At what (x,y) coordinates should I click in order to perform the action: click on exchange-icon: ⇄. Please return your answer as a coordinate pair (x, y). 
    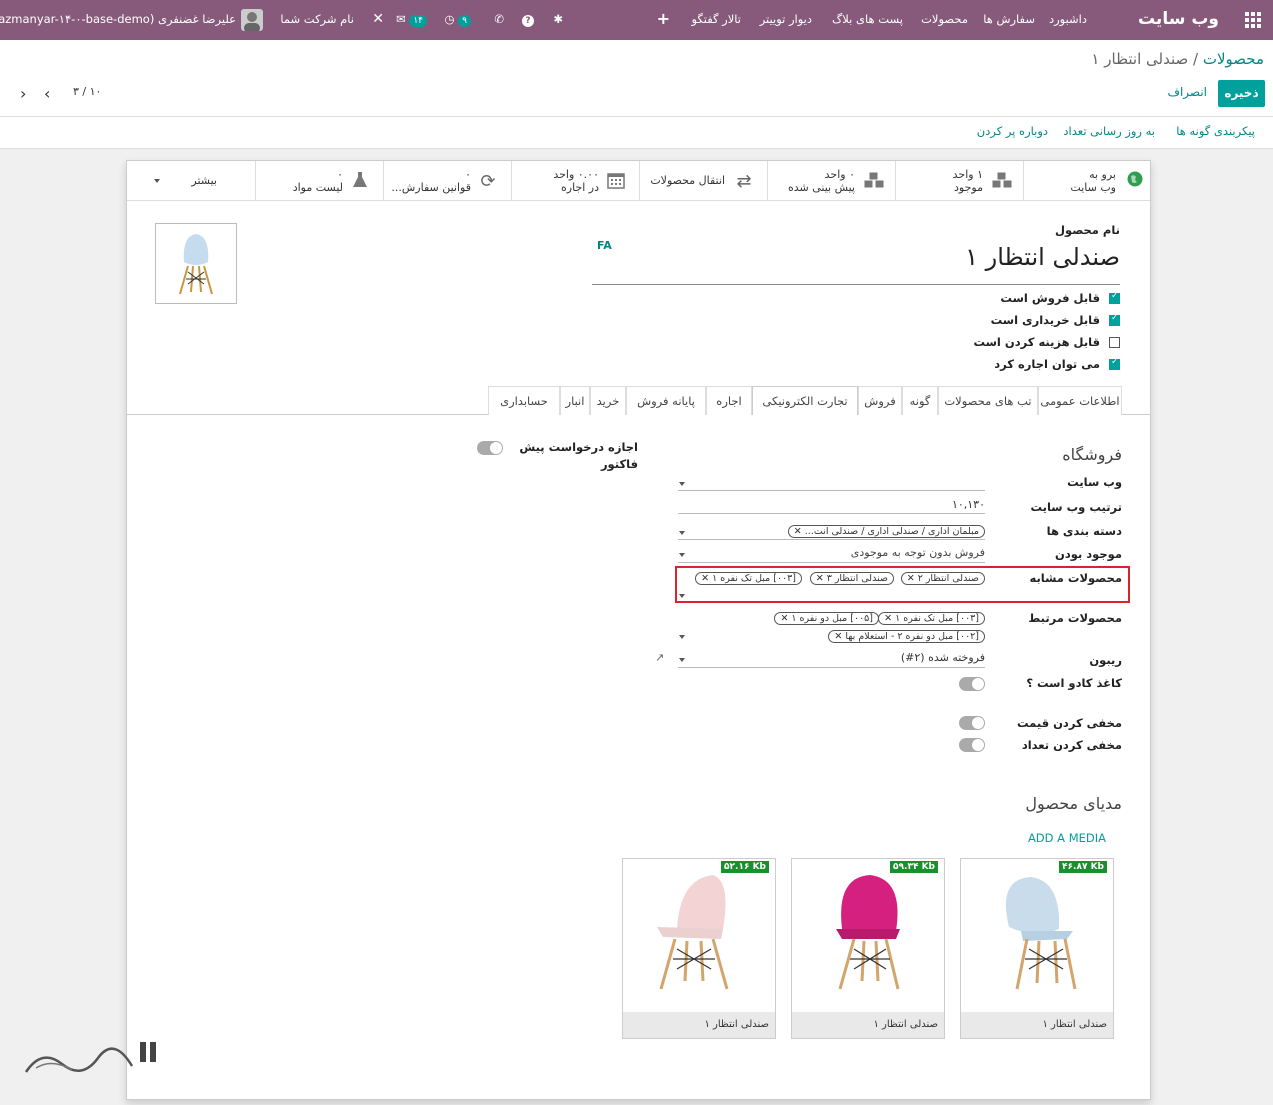
    Looking at the image, I should click on (744, 181).